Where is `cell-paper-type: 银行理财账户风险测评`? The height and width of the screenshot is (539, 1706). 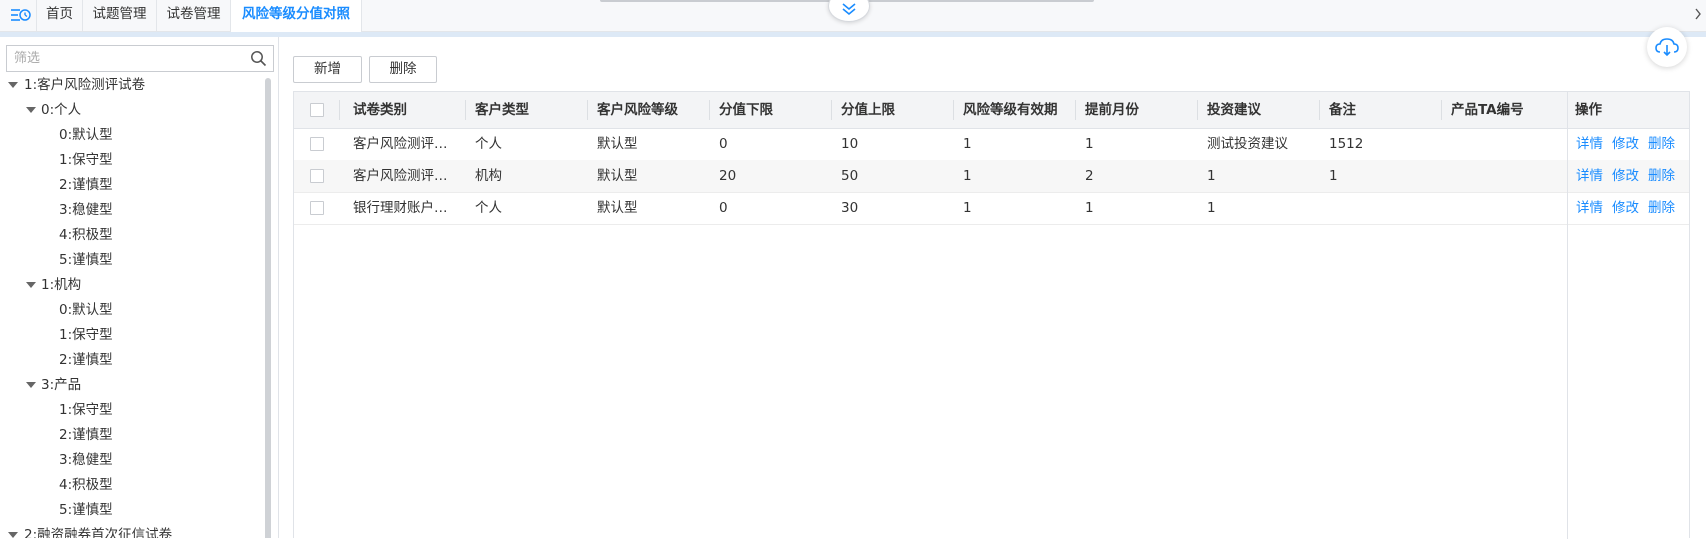 cell-paper-type: 银行理财账户风险测评 is located at coordinates (405, 208).